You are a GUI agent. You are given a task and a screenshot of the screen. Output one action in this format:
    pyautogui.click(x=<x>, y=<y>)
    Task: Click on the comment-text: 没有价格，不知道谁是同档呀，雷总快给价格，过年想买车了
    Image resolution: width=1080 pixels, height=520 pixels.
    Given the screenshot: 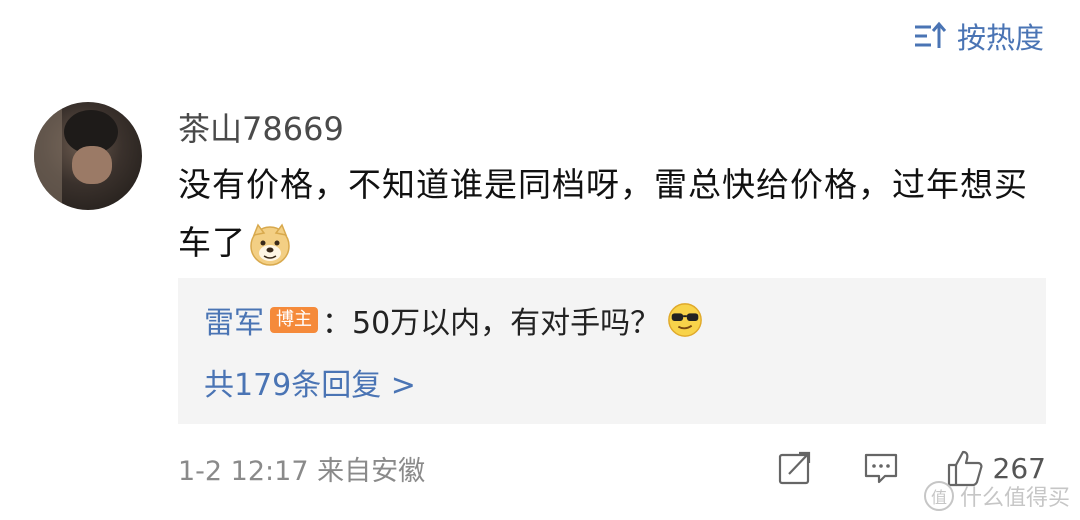 What is the action you would take?
    pyautogui.click(x=603, y=213)
    